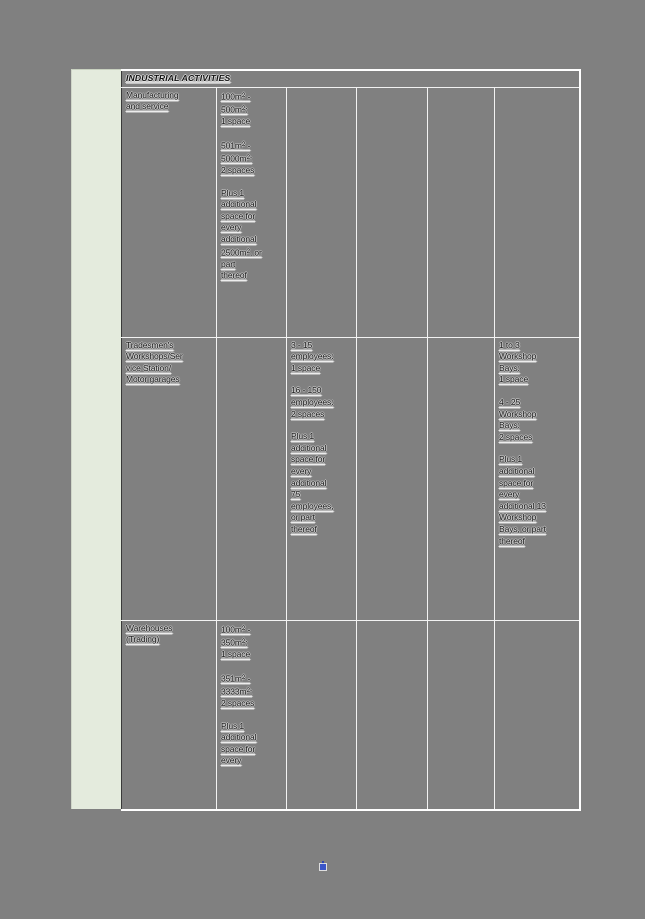  What do you see at coordinates (321, 715) in the screenshot?
I see `cell-employees-warehouses` at bounding box center [321, 715].